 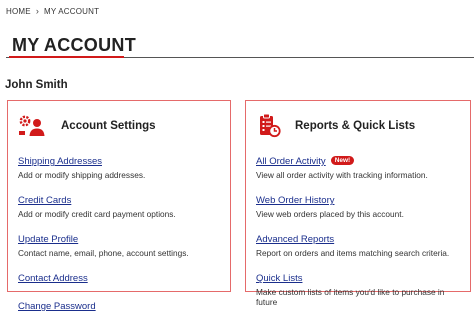 I want to click on change-password-link: Change Password, so click(x=57, y=306).